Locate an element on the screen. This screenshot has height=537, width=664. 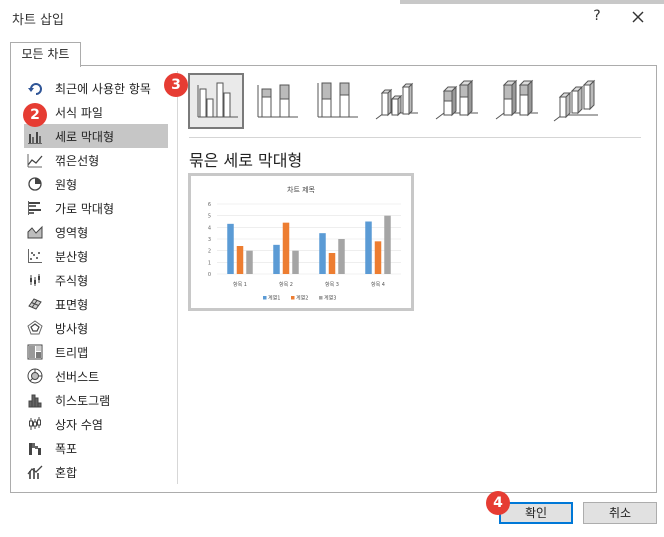
sidebar-item-radar-chart: 방사형 is located at coordinates (96, 328).